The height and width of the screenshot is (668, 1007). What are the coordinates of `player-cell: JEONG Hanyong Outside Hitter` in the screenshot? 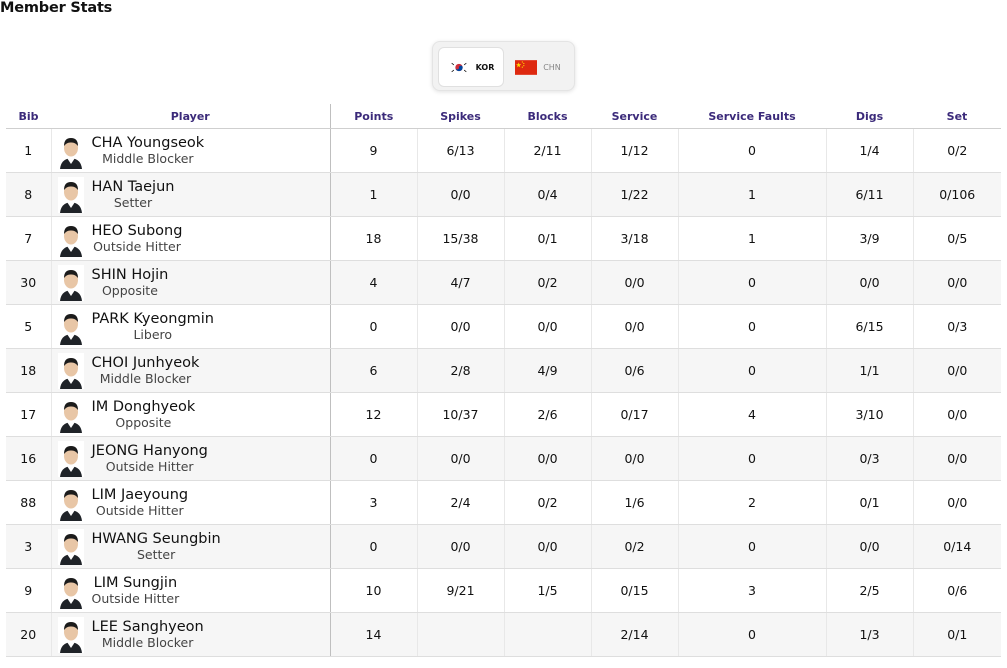 It's located at (191, 458).